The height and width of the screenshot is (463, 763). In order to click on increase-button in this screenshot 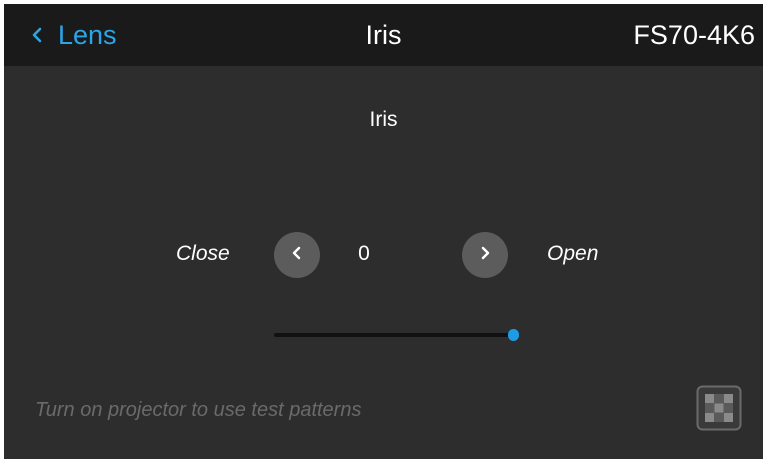, I will do `click(485, 255)`.